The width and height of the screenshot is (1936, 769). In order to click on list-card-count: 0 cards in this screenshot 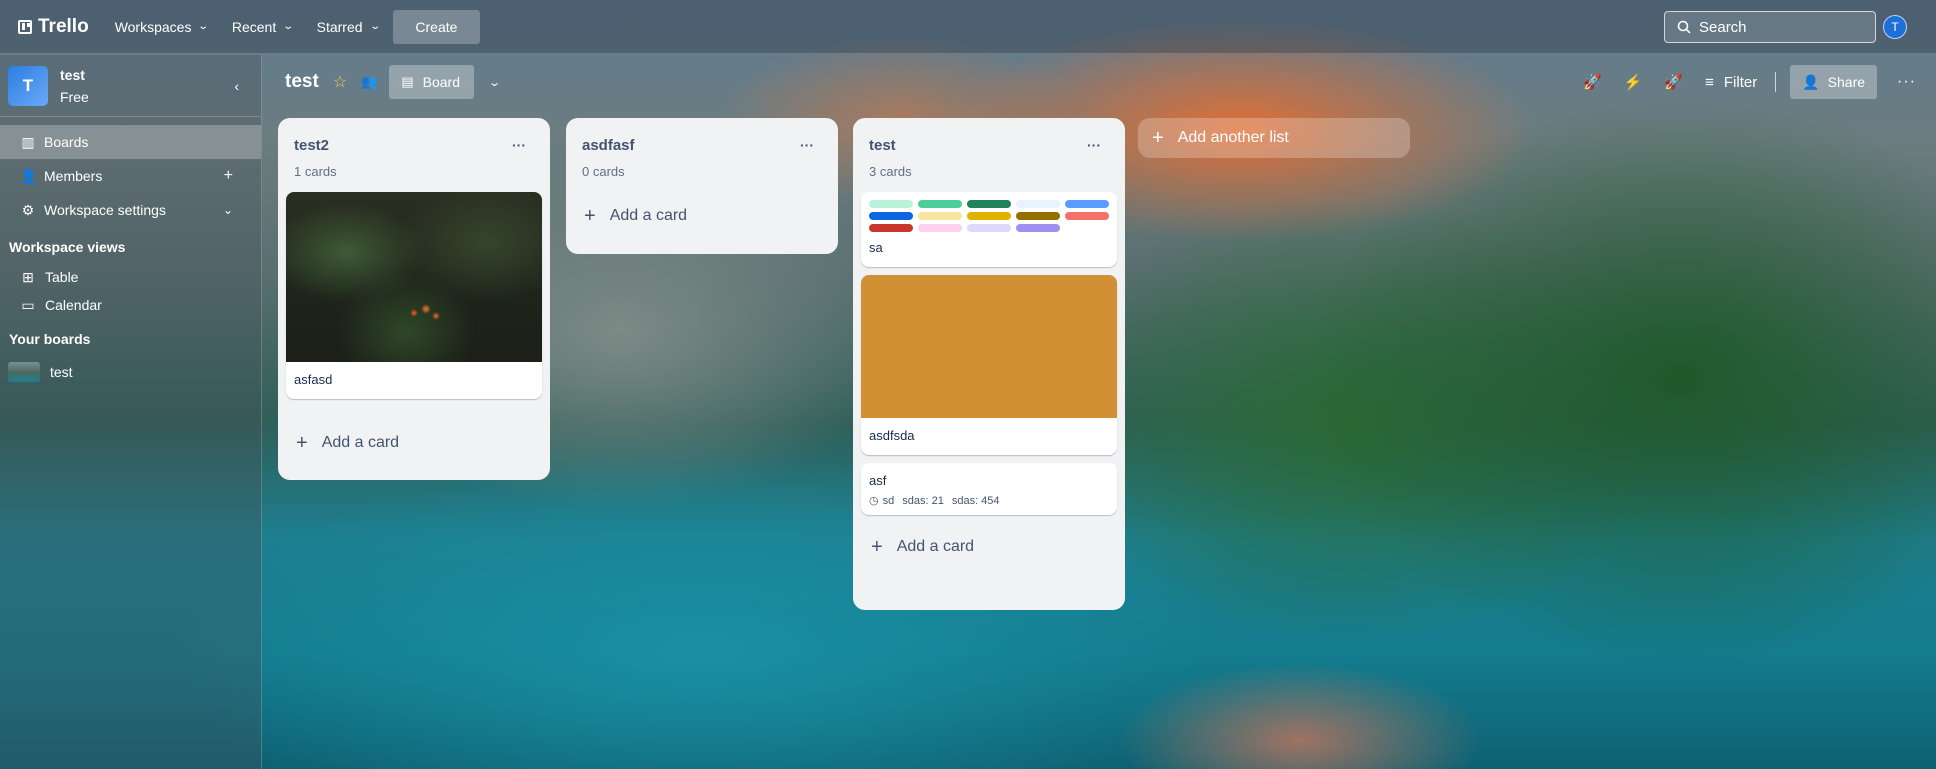, I will do `click(603, 171)`.